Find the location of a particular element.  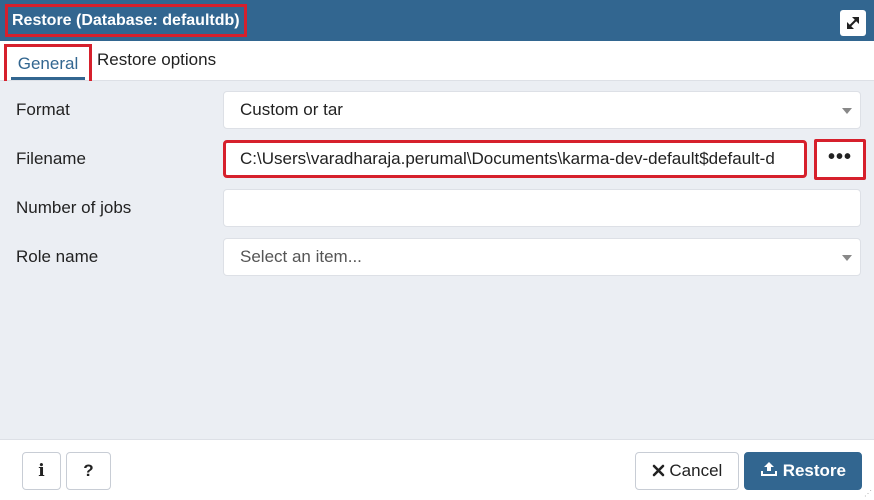

dialog-titlebar: Restore (Database: defaultdb) is located at coordinates (437, 20).